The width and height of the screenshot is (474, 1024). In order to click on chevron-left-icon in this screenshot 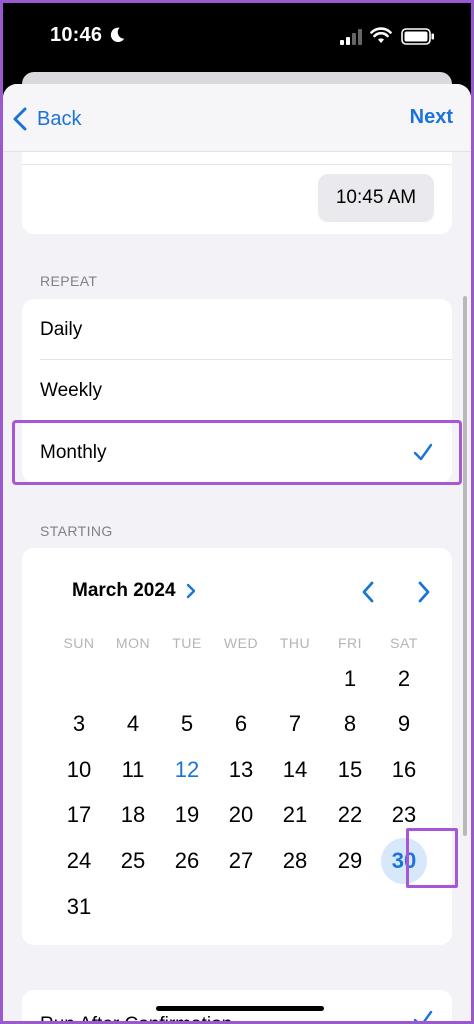, I will do `click(20, 119)`.